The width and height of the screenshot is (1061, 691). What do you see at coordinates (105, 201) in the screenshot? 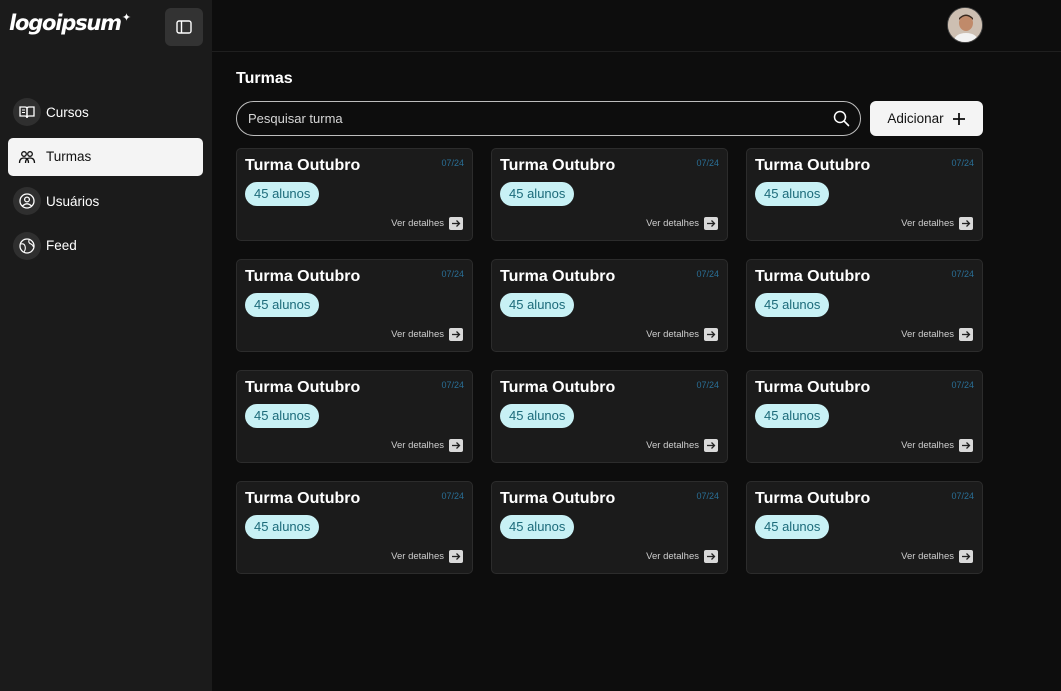
I see `sidebar-item-usuarios: Usuários` at bounding box center [105, 201].